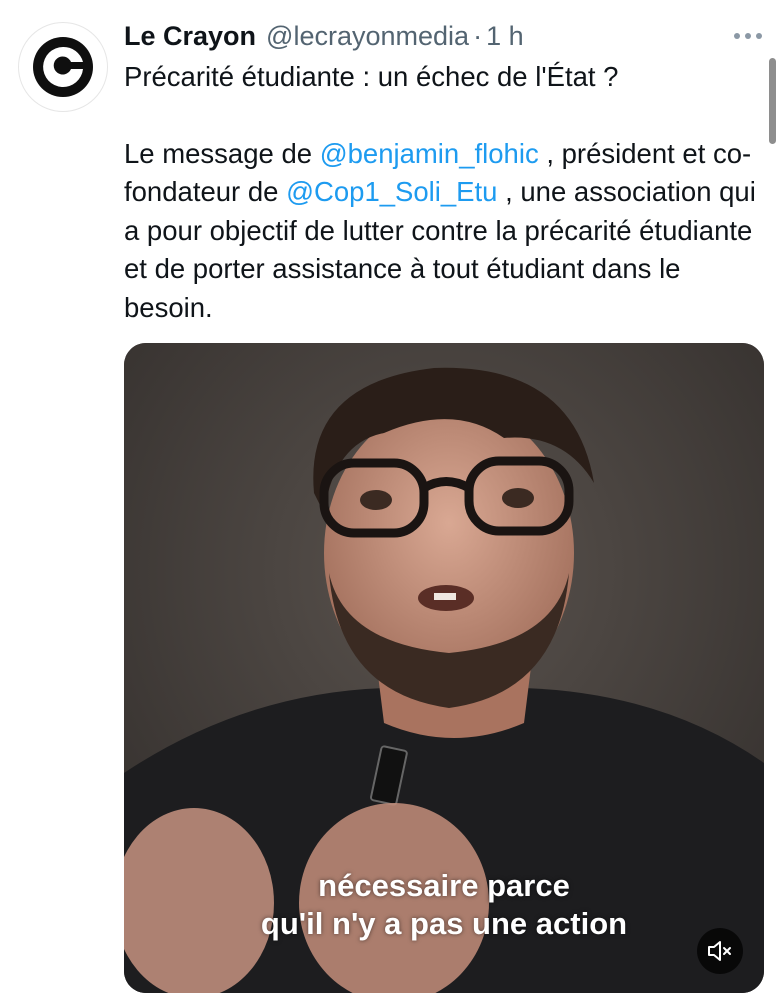 This screenshot has height=1000, width=783. I want to click on mention-benjamin-flohic: @benjamin_flohic, so click(429, 153).